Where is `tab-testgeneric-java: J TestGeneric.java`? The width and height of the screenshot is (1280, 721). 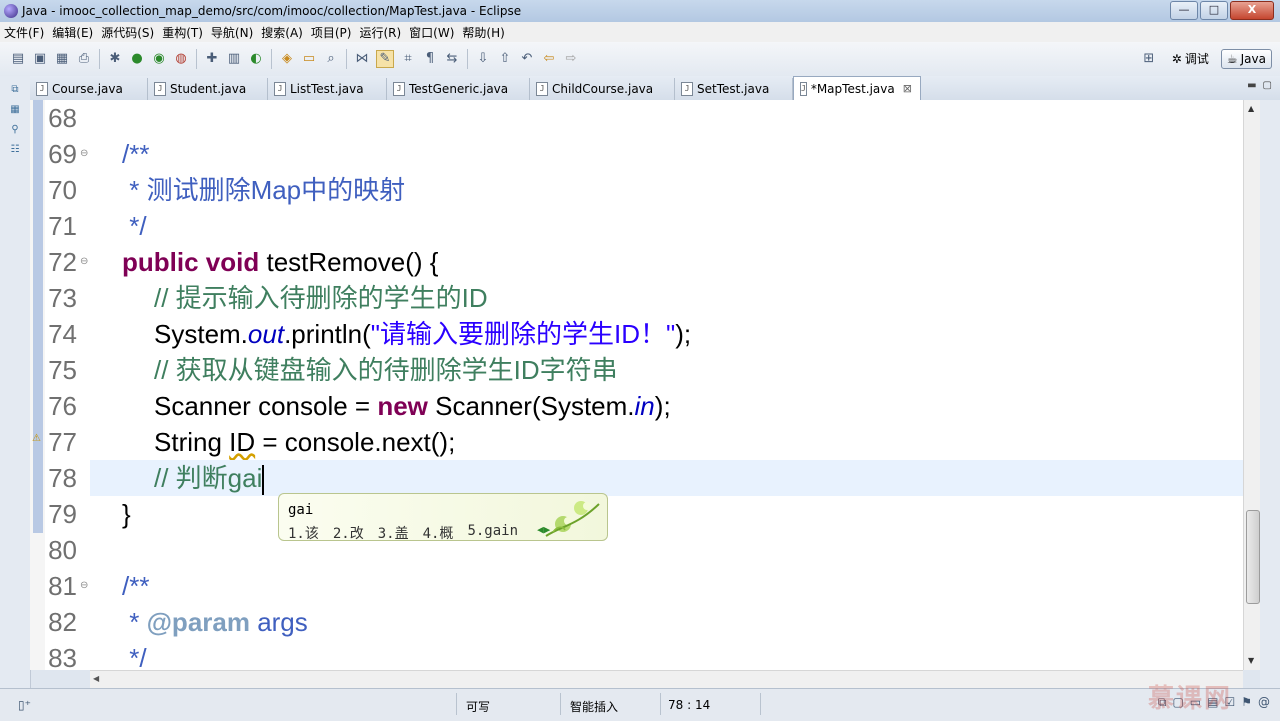
tab-testgeneric-java: J TestGeneric.java is located at coordinates (458, 89).